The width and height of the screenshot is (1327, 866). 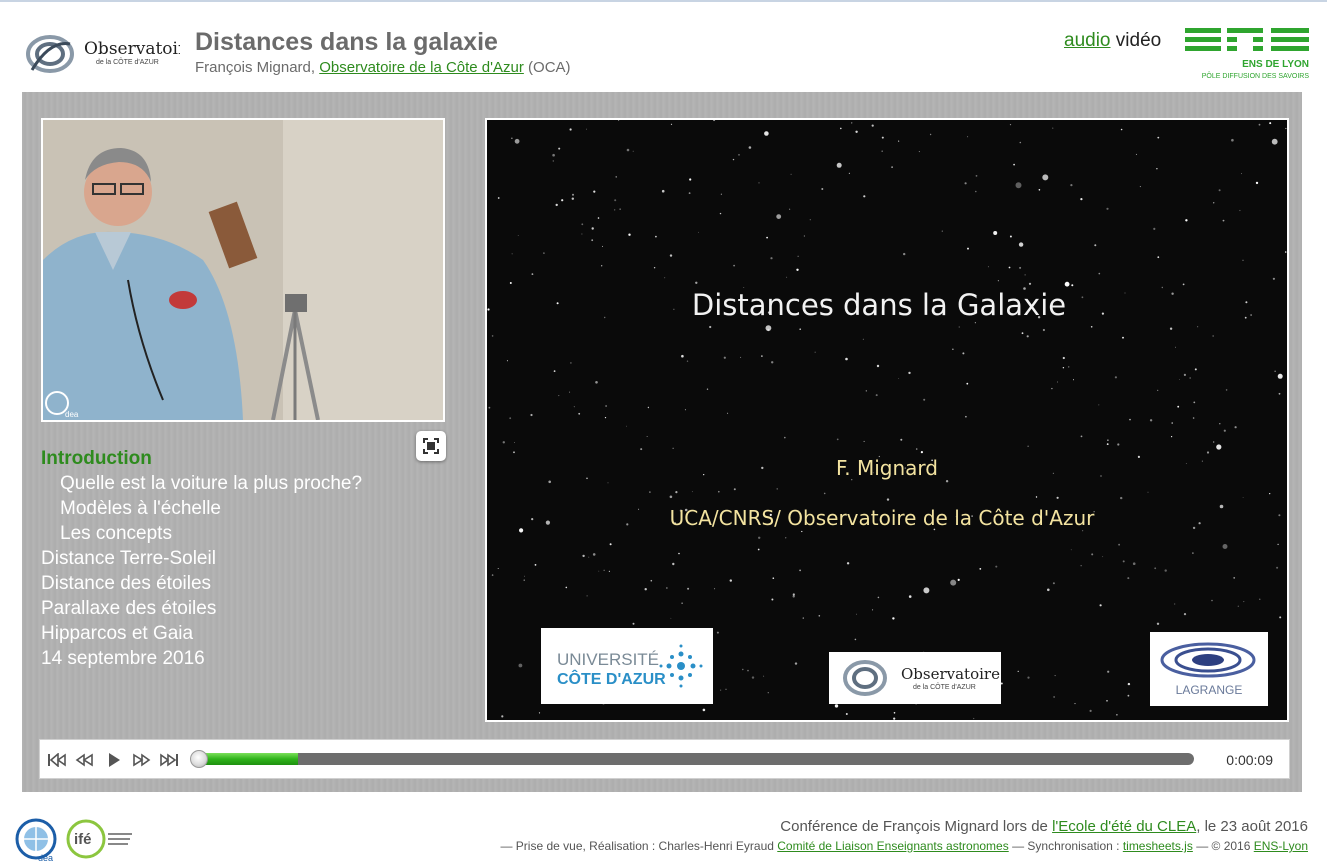 What do you see at coordinates (201, 583) in the screenshot?
I see `toc-item: Distance des étoiles` at bounding box center [201, 583].